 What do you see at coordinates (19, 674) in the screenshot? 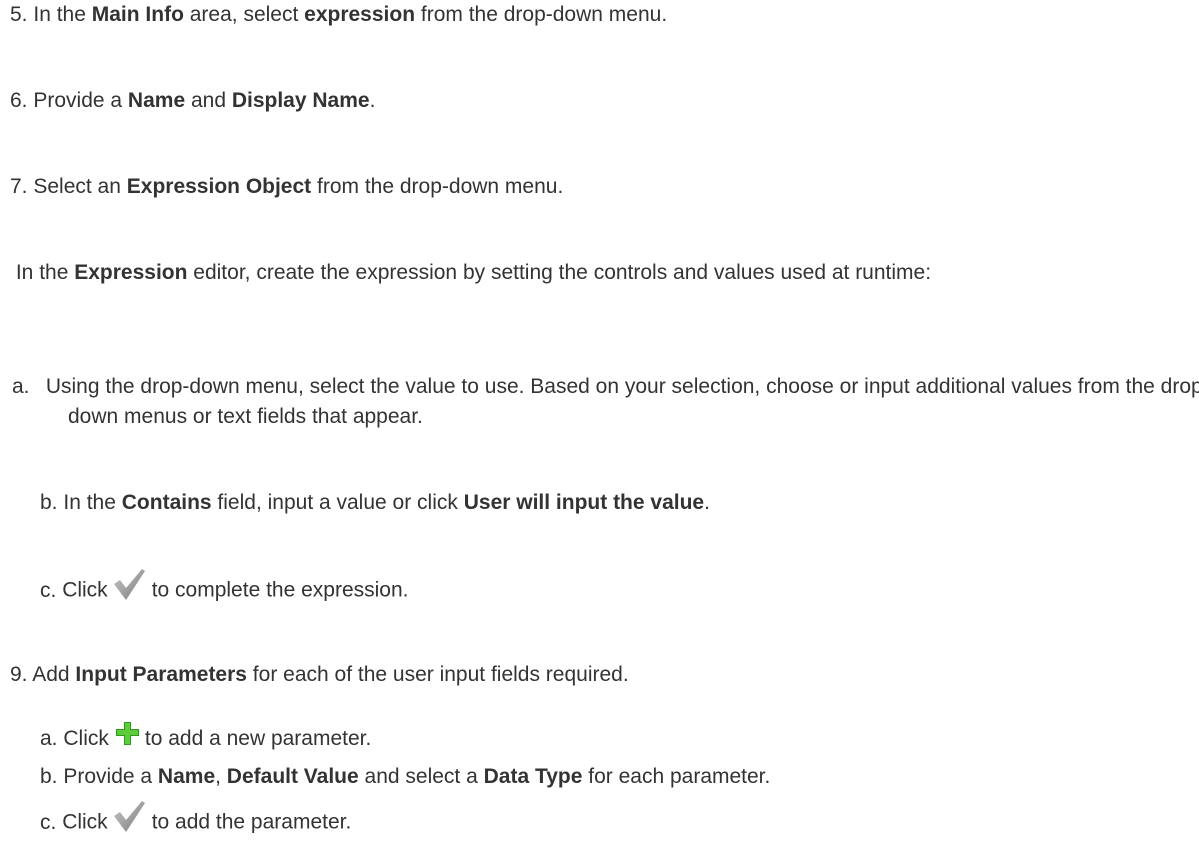
I see `step-number: 9.` at bounding box center [19, 674].